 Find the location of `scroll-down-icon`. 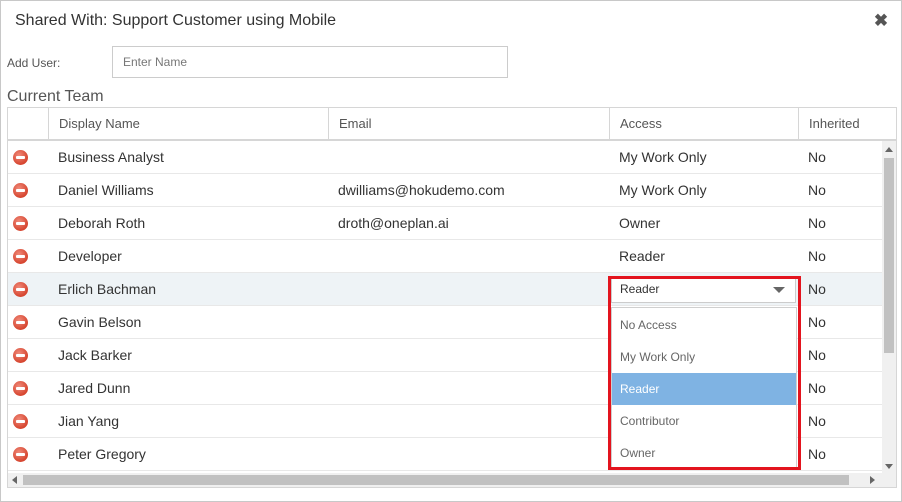

scroll-down-icon is located at coordinates (889, 466).